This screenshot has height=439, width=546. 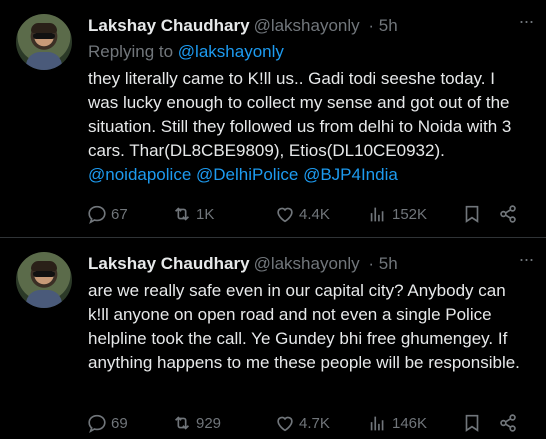 I want to click on retweet-button: 929, so click(x=196, y=423).